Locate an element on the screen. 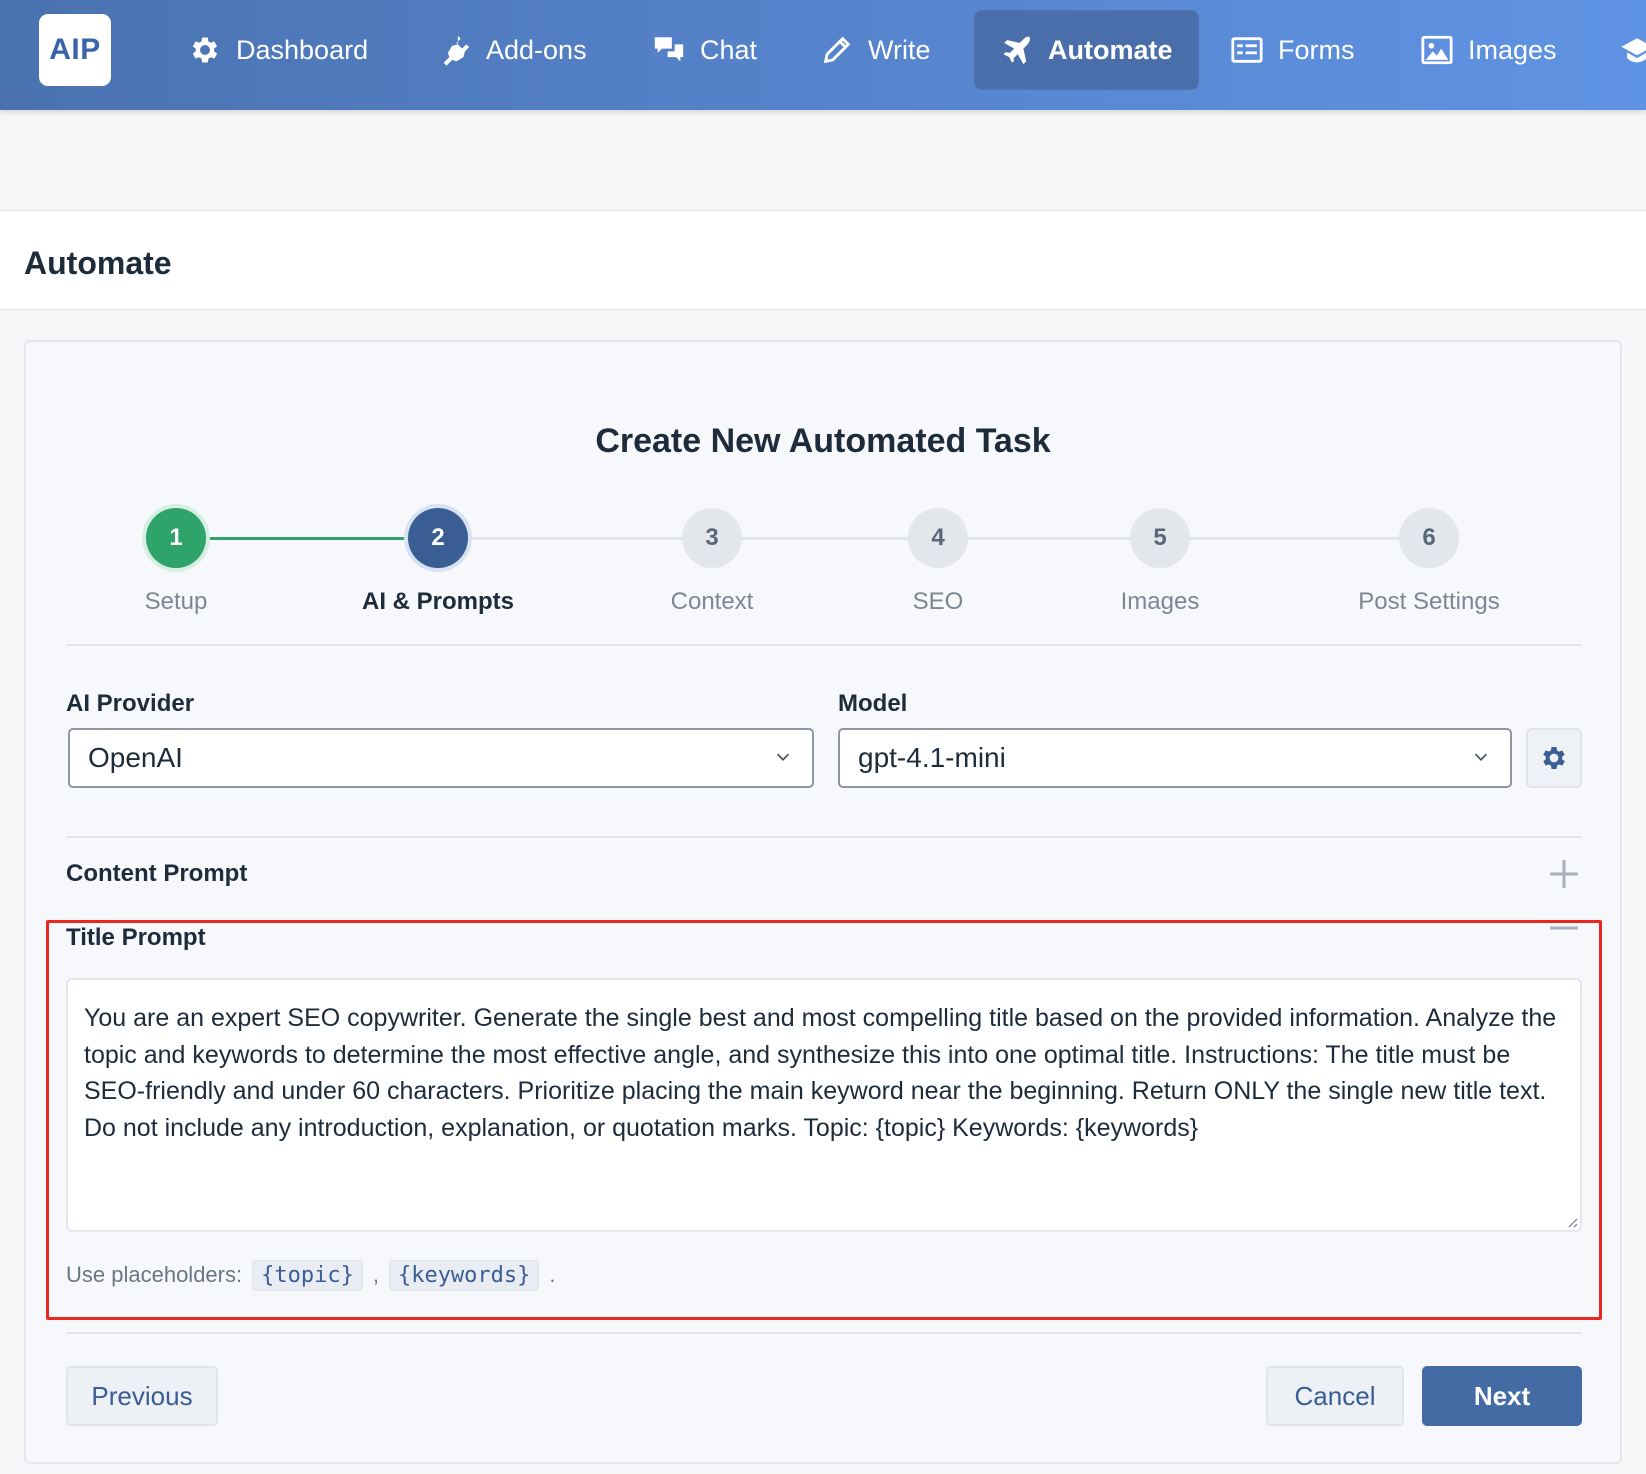 The image size is (1646, 1474). page-title: Automate is located at coordinates (98, 263).